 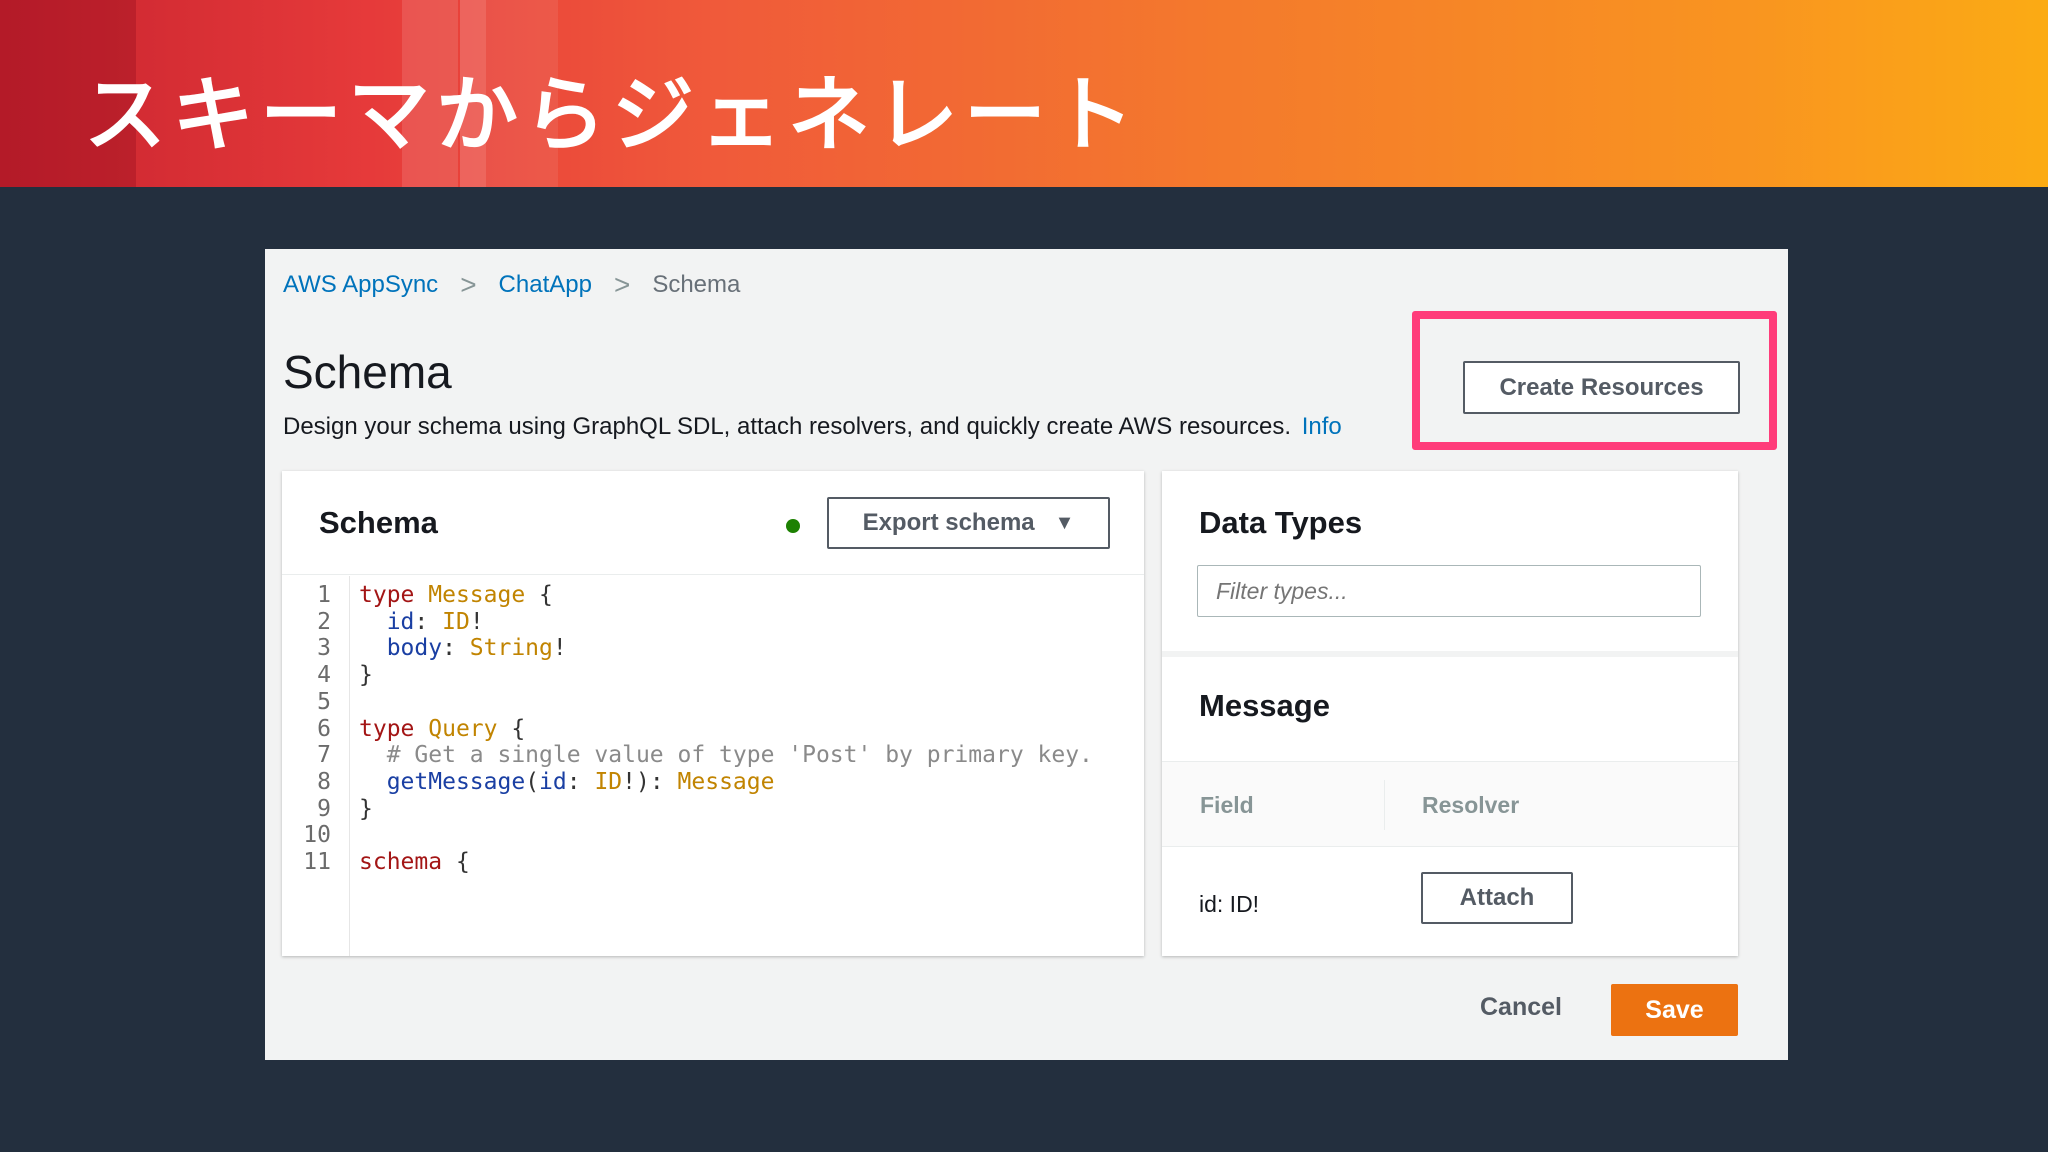 I want to click on fields-table-header: Field Resolver, so click(x=1450, y=804).